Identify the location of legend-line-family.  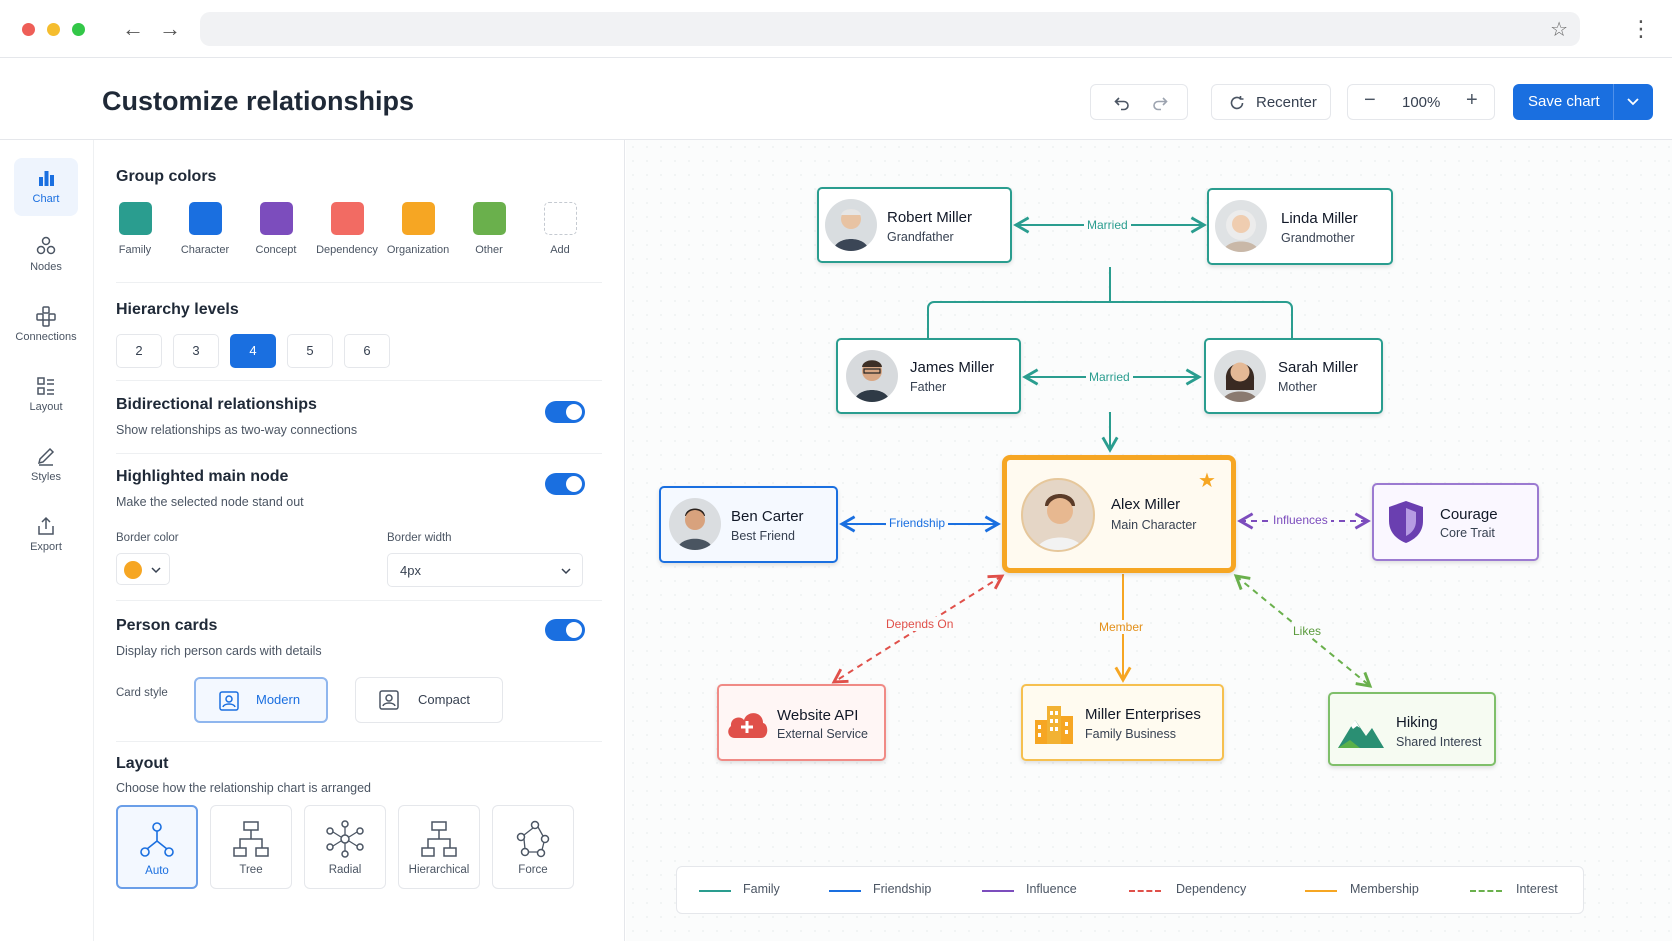
(715, 891).